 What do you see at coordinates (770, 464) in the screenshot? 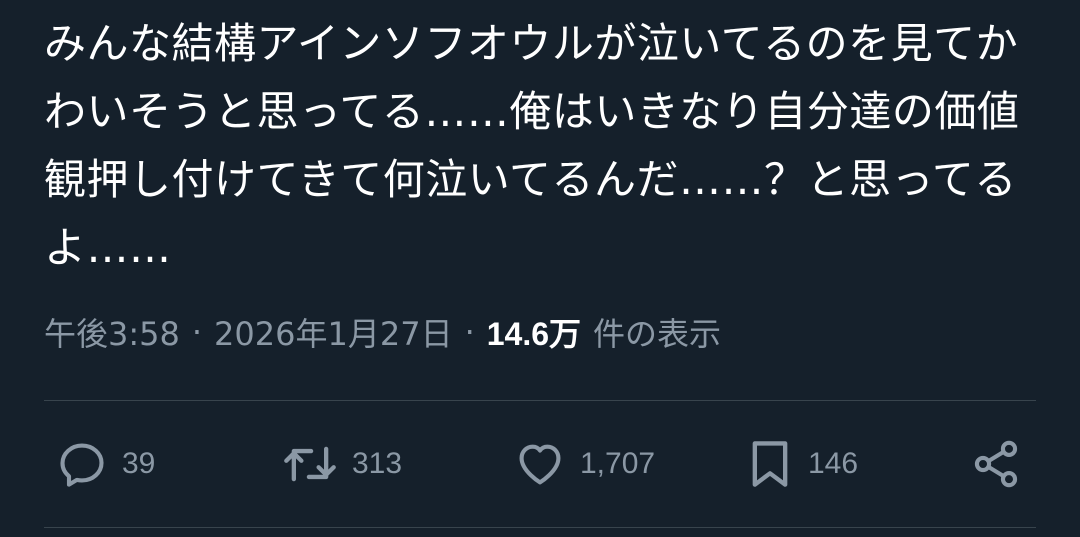
I see `bookmark-icon` at bounding box center [770, 464].